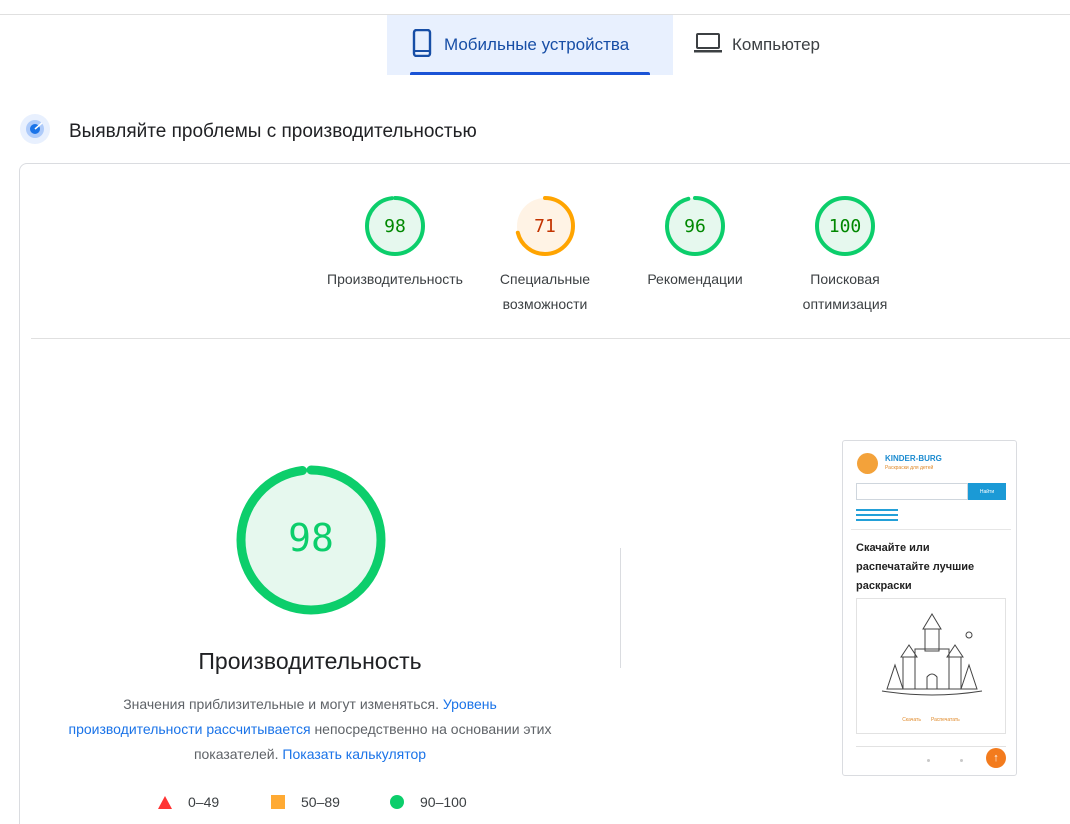 The width and height of the screenshot is (1070, 824). Describe the element at coordinates (932, 654) in the screenshot. I see `castle-icon` at that location.